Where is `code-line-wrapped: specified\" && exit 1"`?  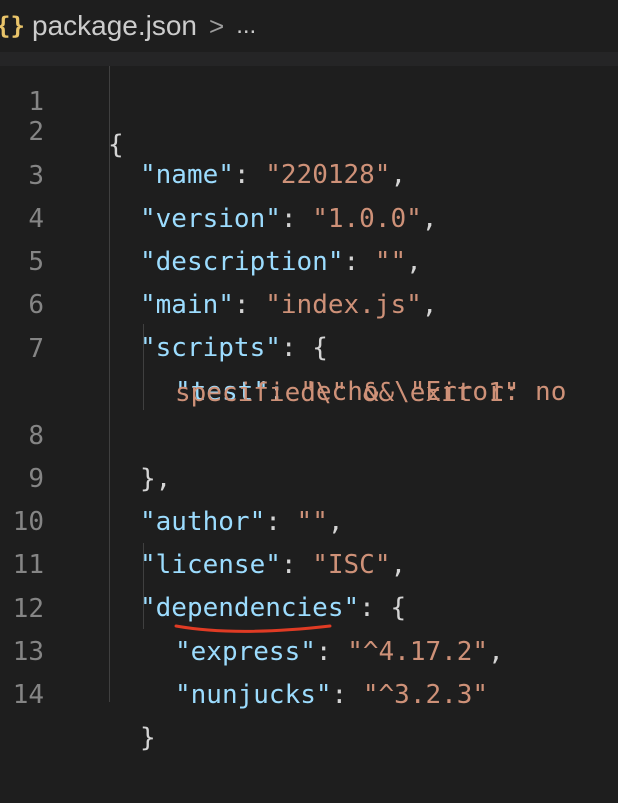 code-line-wrapped: specified\" && exit 1" is located at coordinates (309, 368).